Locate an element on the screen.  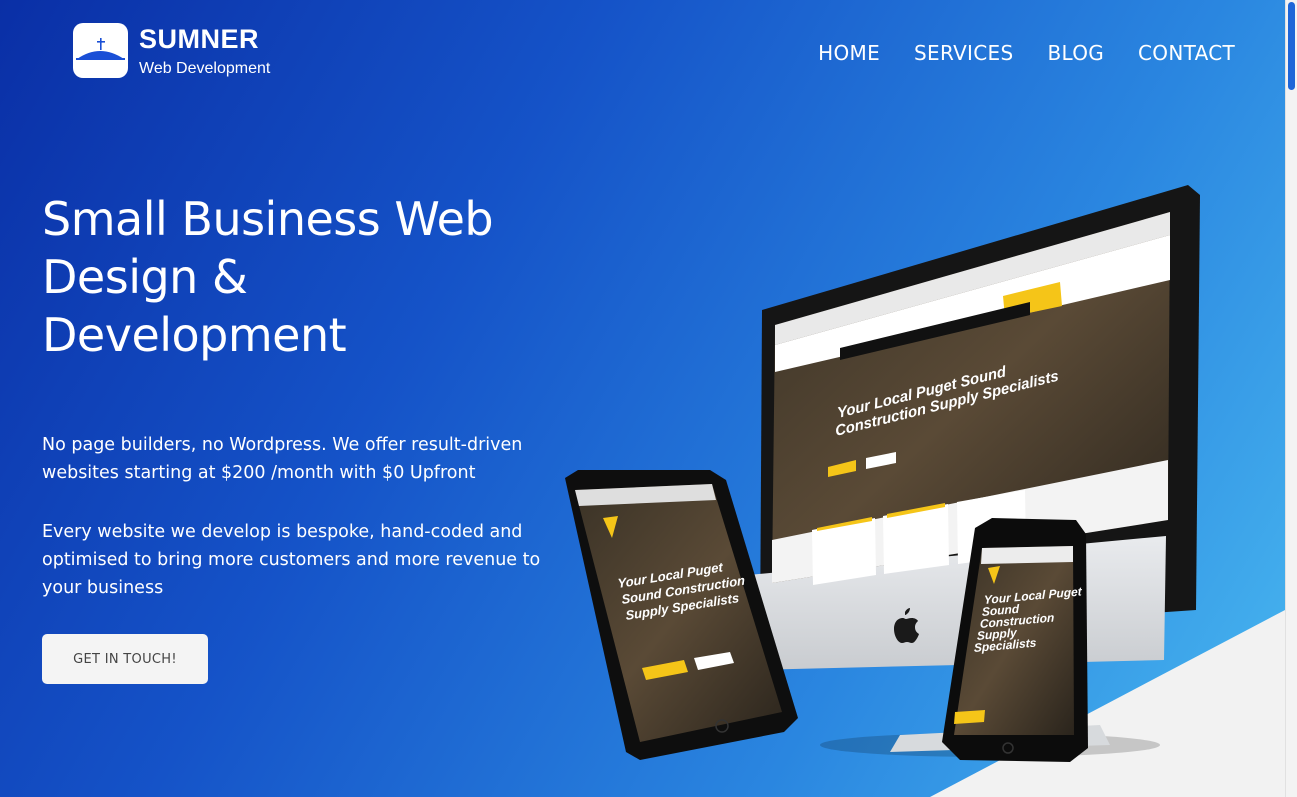
nav-blog: BLOG is located at coordinates (1075, 53).